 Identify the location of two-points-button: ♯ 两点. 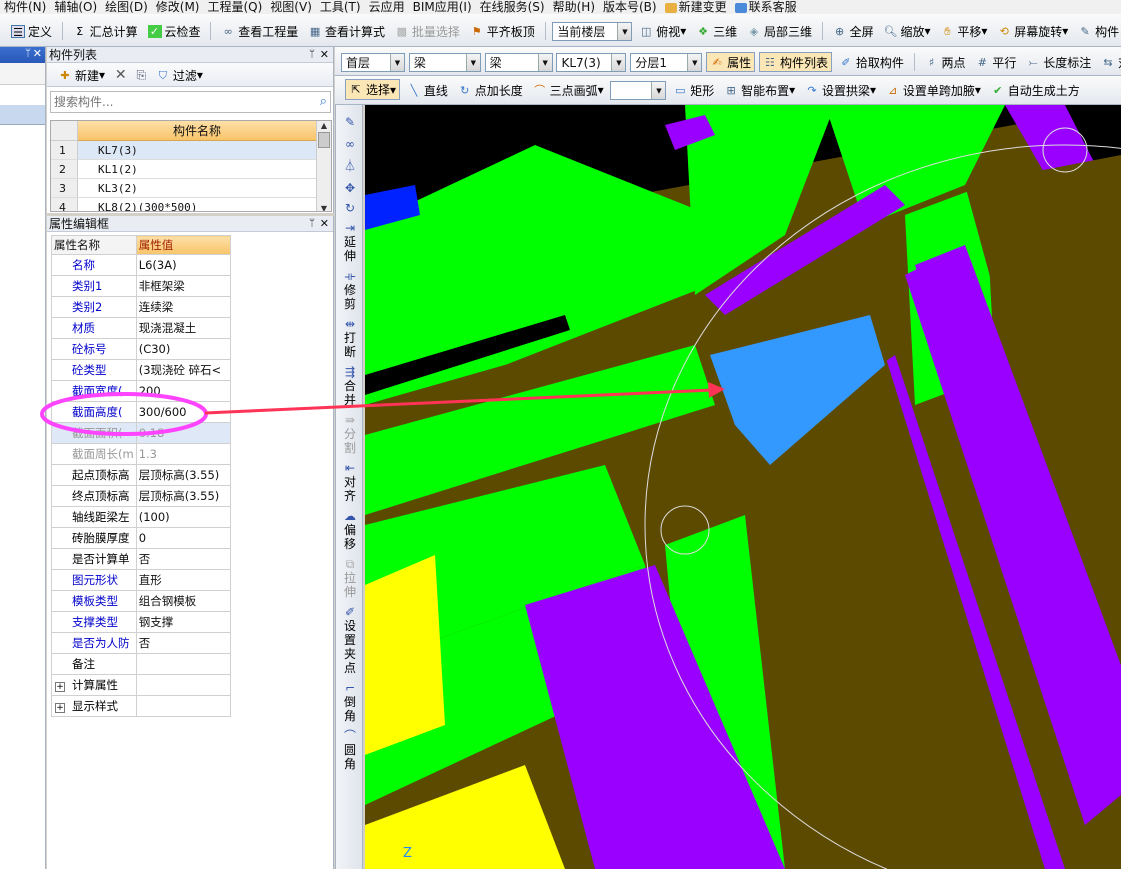
(945, 62).